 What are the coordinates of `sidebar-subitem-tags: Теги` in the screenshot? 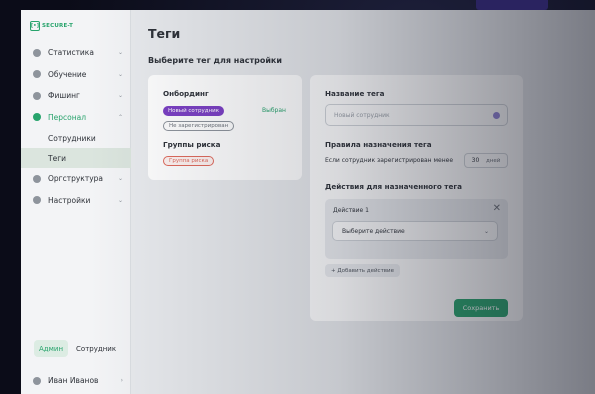 It's located at (76, 158).